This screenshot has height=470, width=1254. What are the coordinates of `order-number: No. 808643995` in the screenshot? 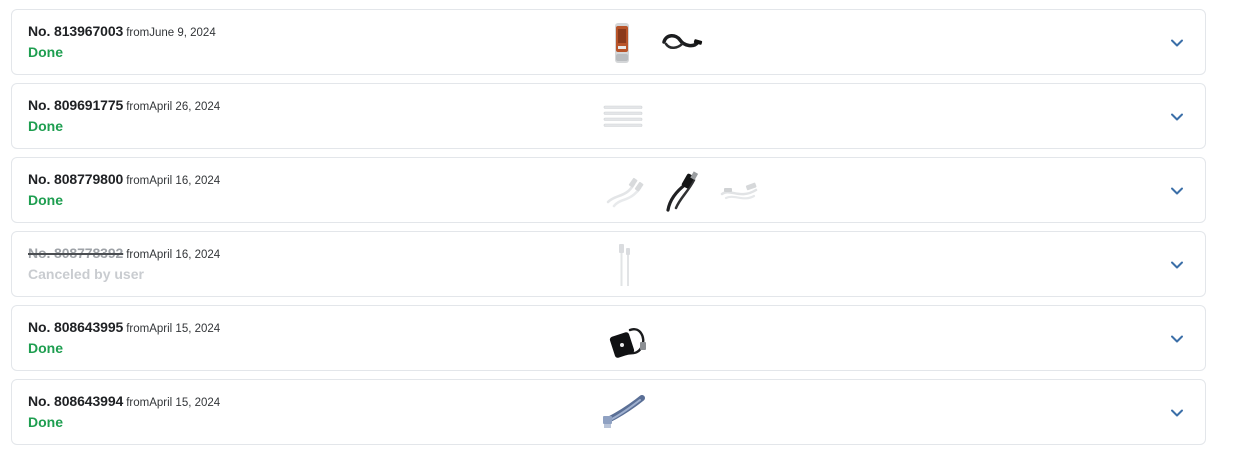 It's located at (76, 327).